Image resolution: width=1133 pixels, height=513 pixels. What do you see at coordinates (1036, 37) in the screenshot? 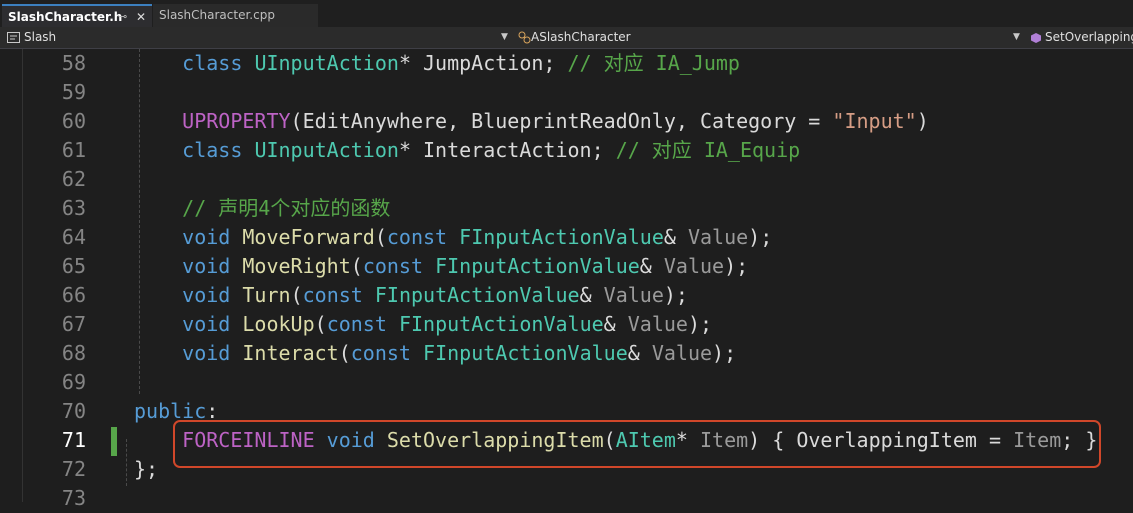
I see `method-icon` at bounding box center [1036, 37].